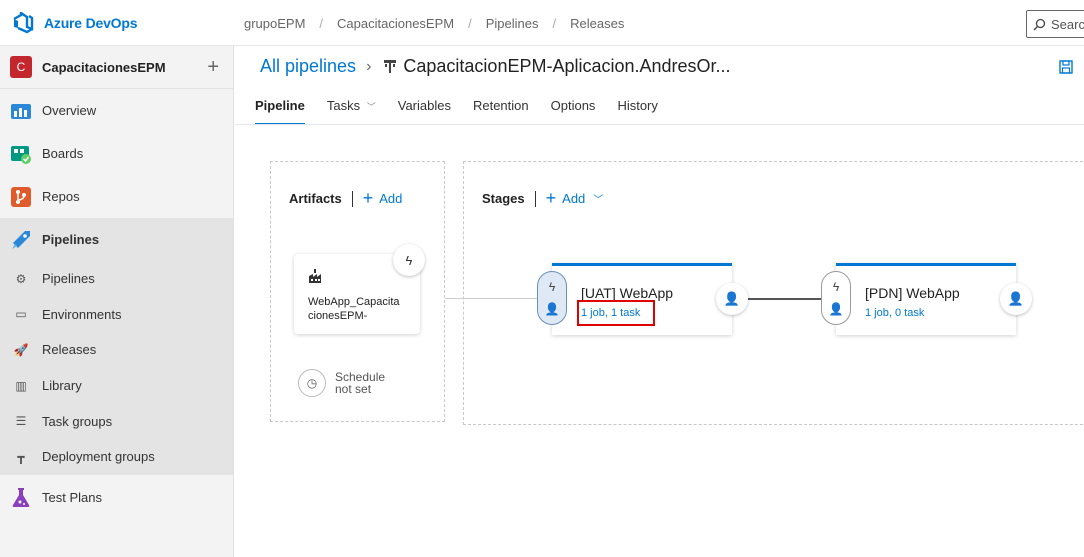 Image resolution: width=1084 pixels, height=557 pixels. Describe the element at coordinates (390, 66) in the screenshot. I see `release-pipeline-icon` at that location.